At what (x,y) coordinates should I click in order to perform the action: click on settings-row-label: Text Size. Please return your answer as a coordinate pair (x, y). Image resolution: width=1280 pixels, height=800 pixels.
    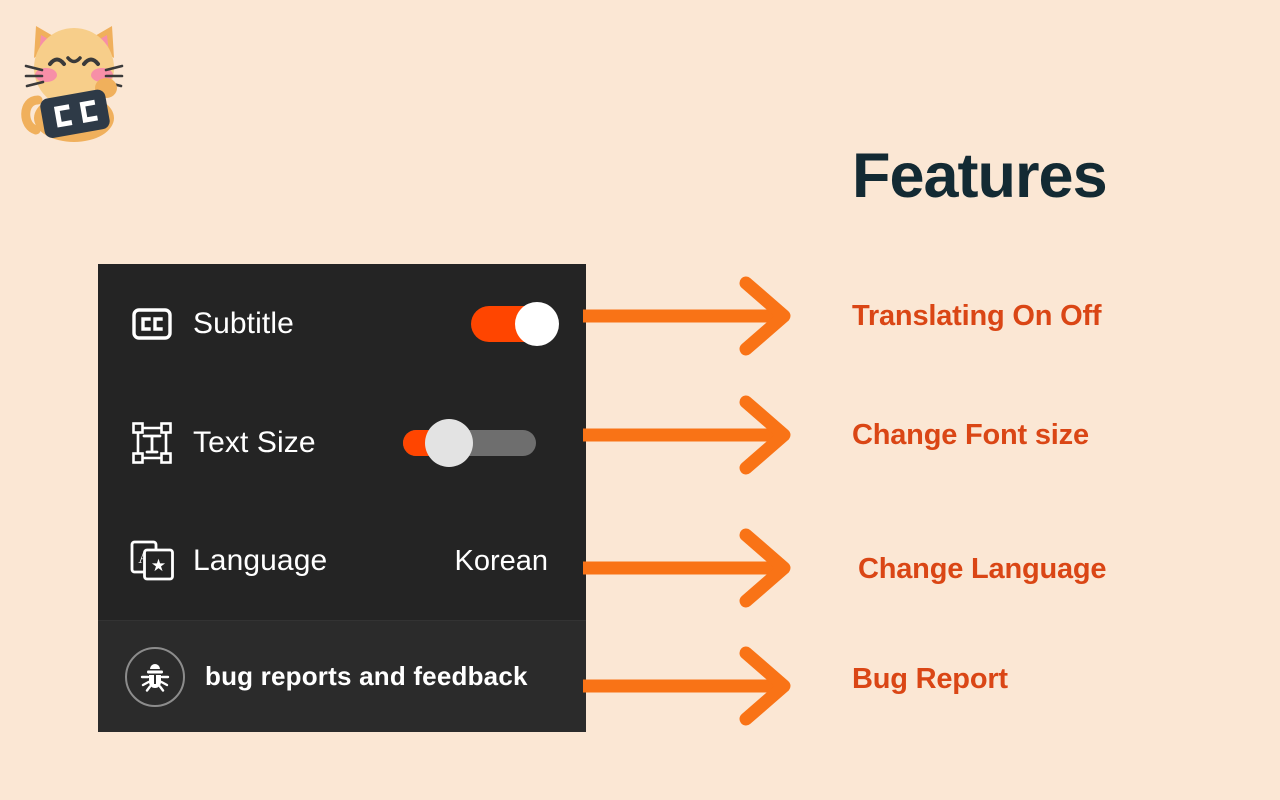
    Looking at the image, I should click on (254, 442).